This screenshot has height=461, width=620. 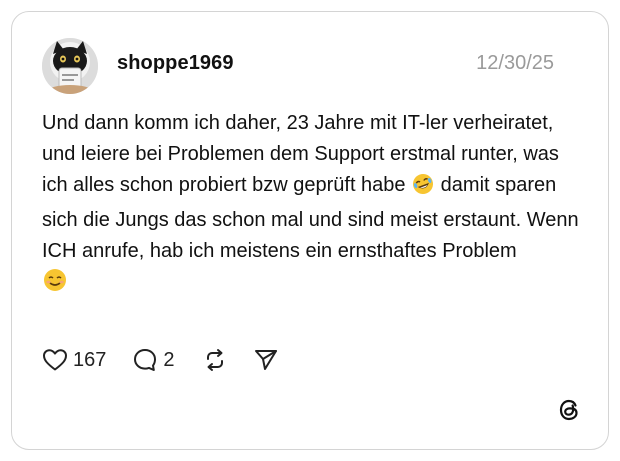 I want to click on repost-button, so click(x=215, y=360).